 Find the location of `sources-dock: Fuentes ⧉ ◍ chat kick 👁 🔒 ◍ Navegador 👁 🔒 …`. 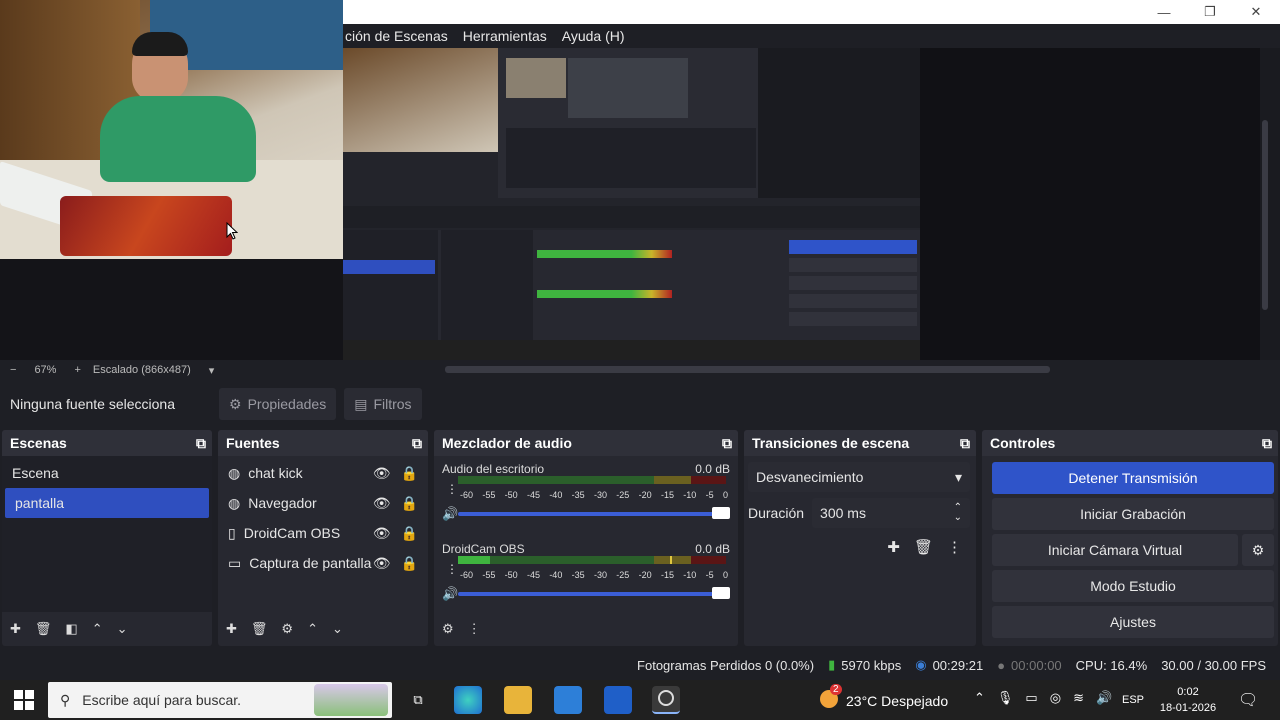

sources-dock: Fuentes ⧉ ◍ chat kick 👁 🔒 ◍ Navegador 👁 🔒 … is located at coordinates (323, 538).